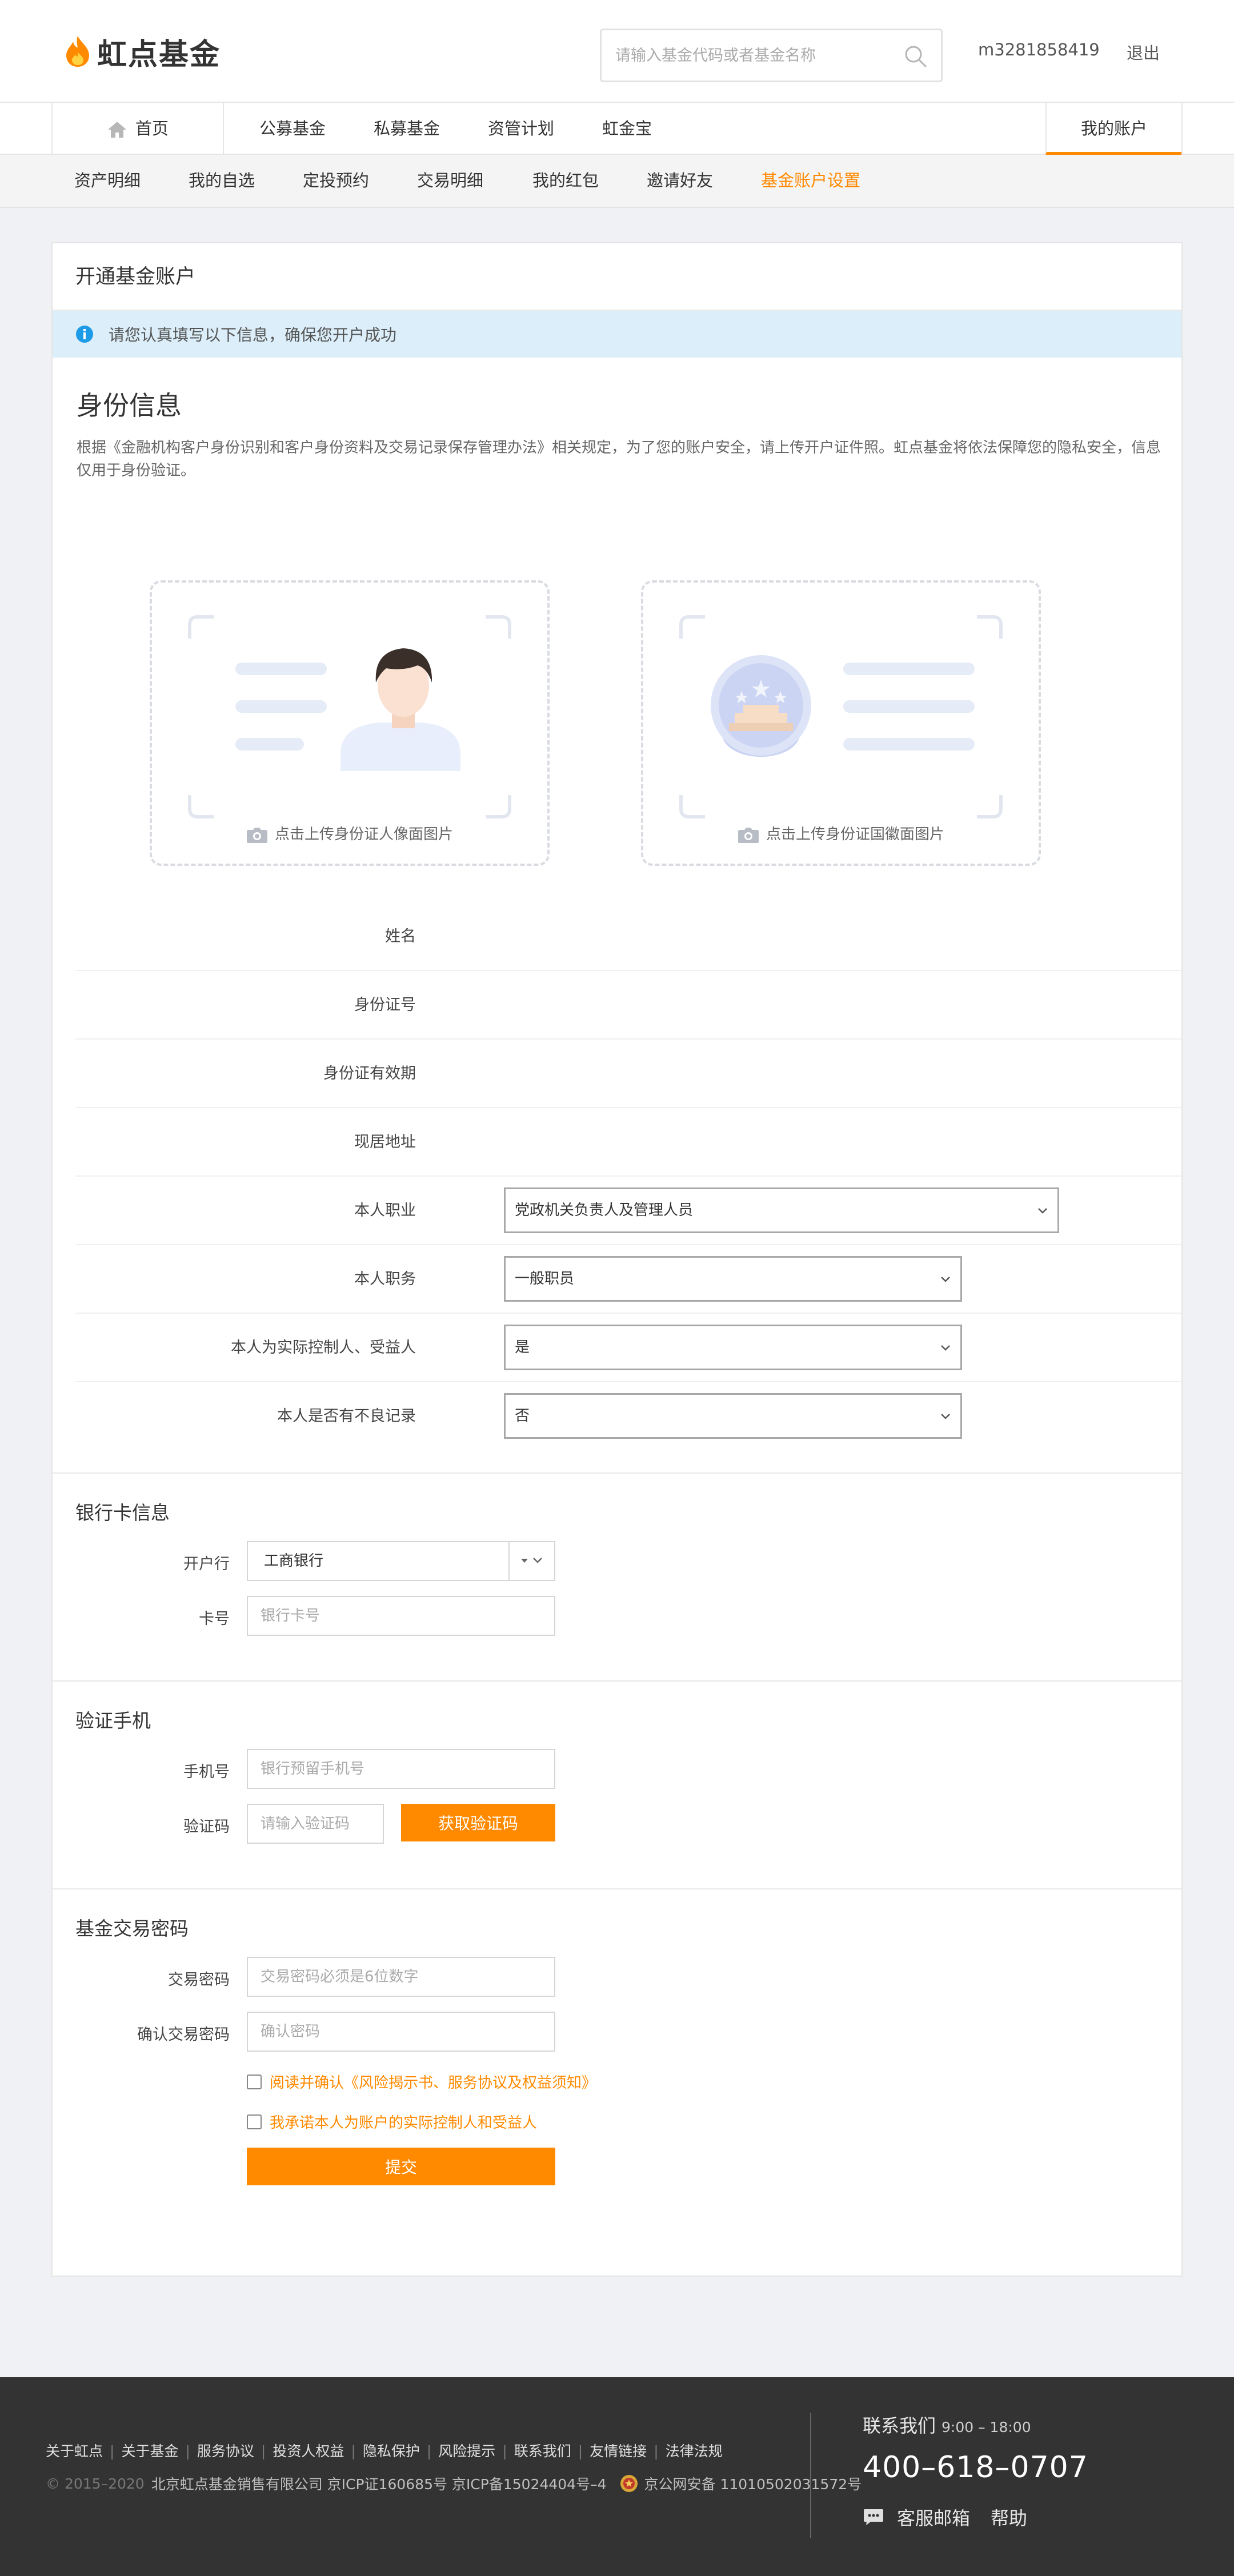 The image size is (1234, 2576). What do you see at coordinates (206, 1827) in the screenshot?
I see `code-label: 验证码` at bounding box center [206, 1827].